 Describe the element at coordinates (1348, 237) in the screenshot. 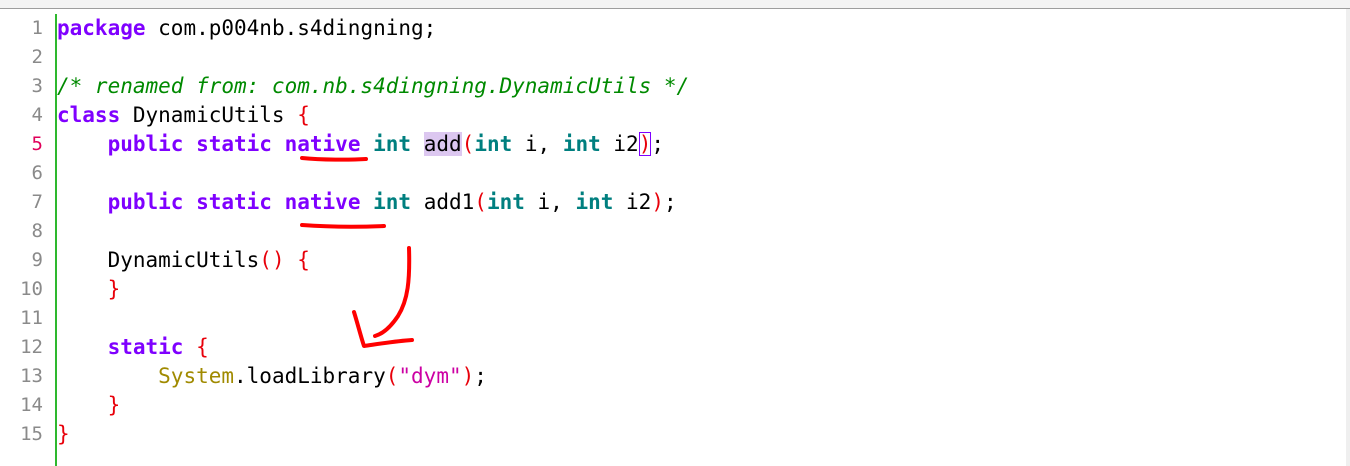

I see `vertical-scrollbar` at that location.